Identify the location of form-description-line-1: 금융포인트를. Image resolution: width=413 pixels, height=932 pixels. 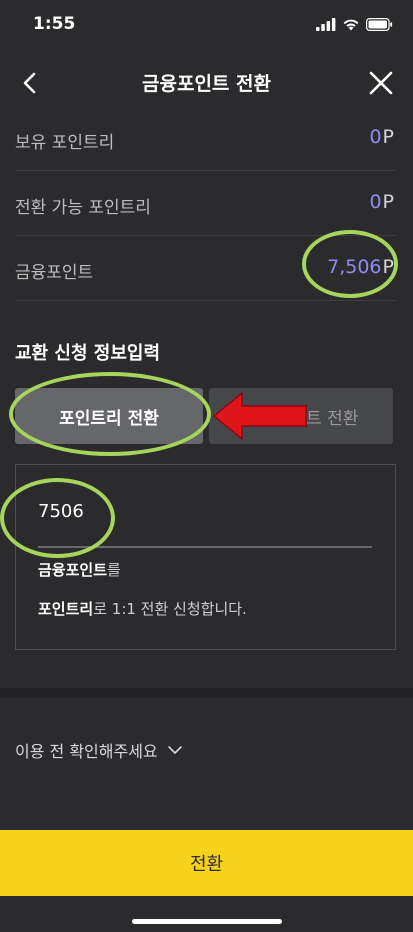
(79, 570).